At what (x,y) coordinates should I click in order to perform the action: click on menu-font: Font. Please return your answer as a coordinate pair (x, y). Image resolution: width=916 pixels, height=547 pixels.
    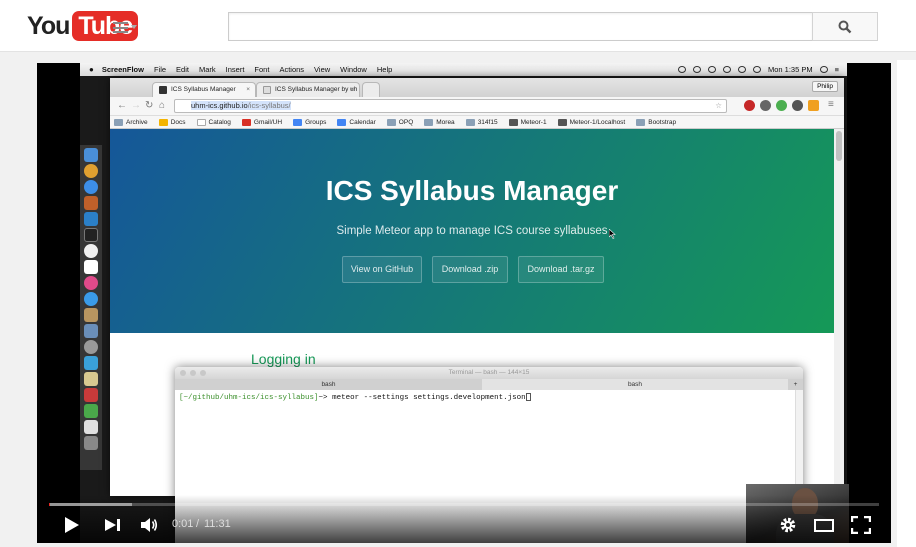
    Looking at the image, I should click on (262, 69).